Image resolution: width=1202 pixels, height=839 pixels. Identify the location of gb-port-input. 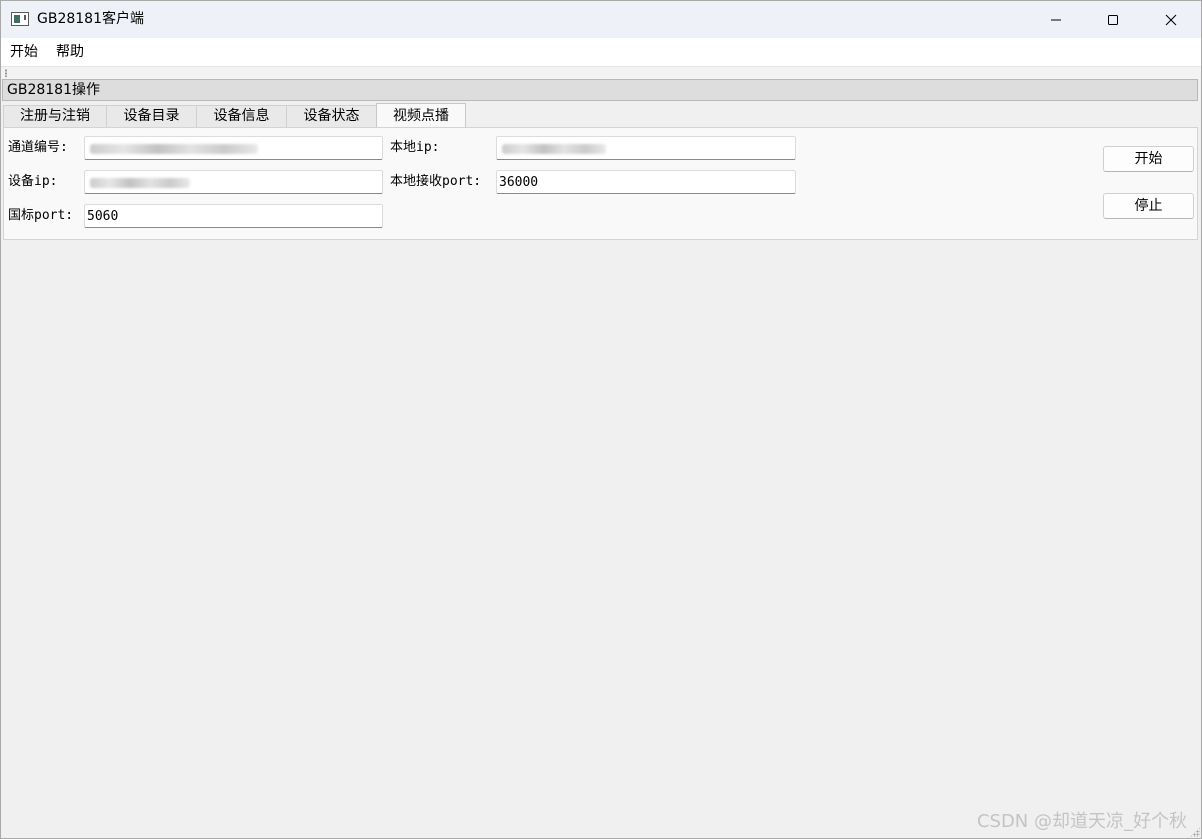
(233, 216).